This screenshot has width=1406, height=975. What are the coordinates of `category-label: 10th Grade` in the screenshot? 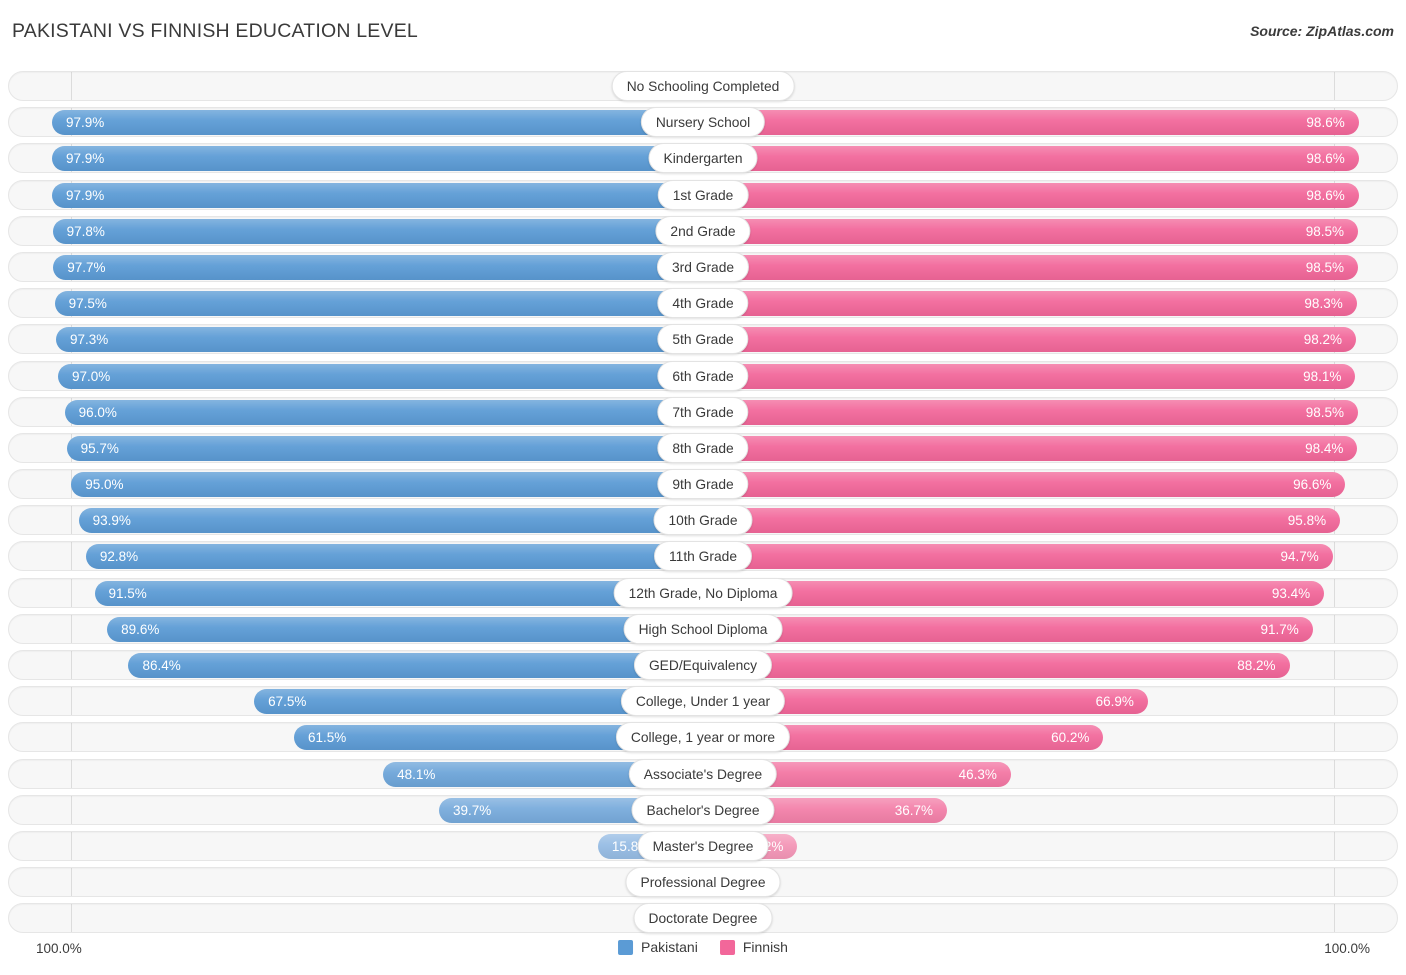 It's located at (703, 520).